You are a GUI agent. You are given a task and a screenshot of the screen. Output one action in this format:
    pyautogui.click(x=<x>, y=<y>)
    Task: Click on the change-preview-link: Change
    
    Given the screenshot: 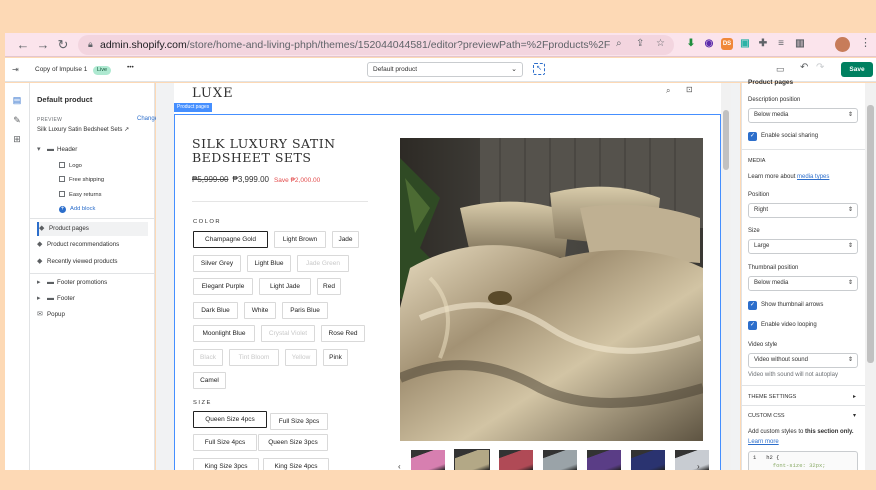 What is the action you would take?
    pyautogui.click(x=147, y=119)
    